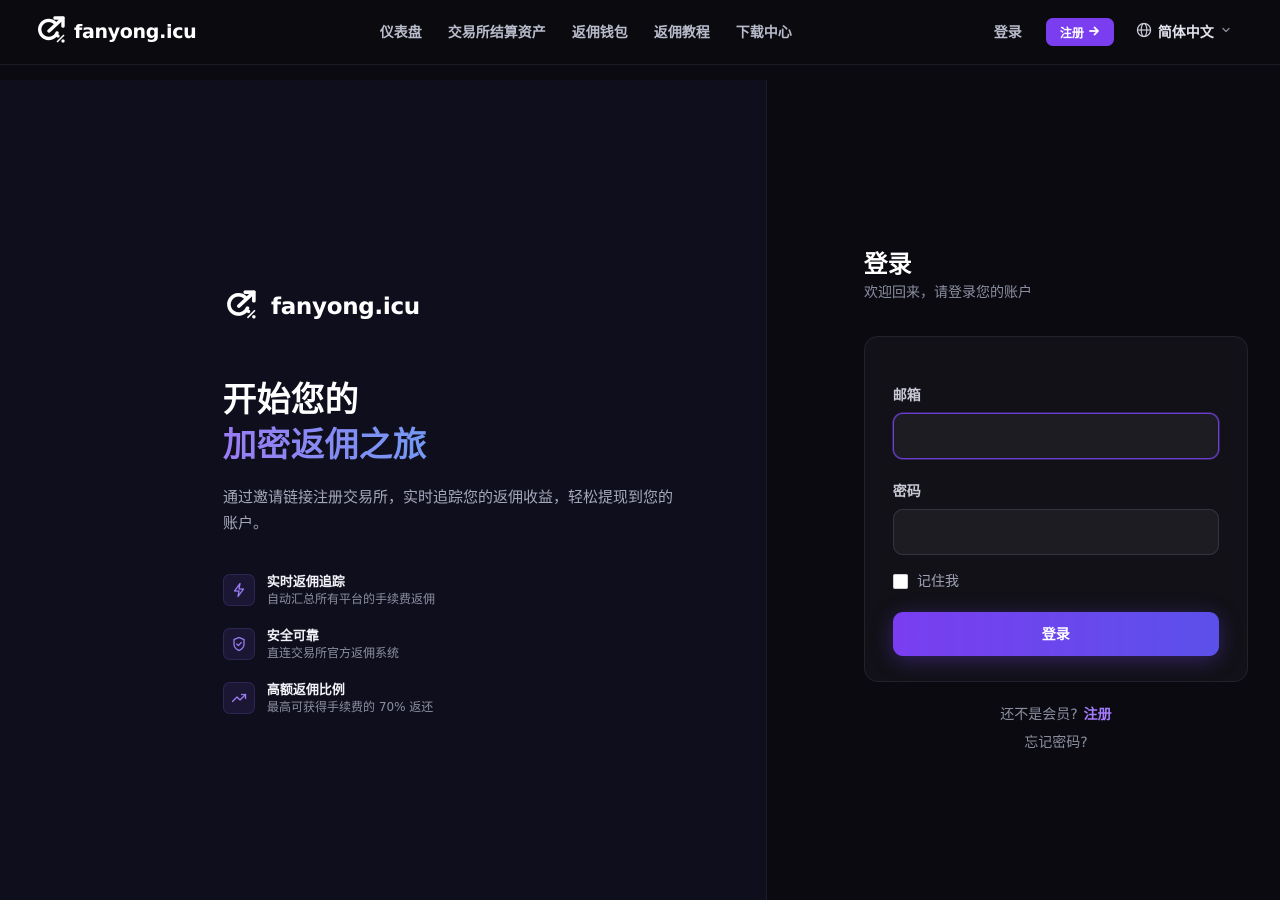 Image resolution: width=1280 pixels, height=900 pixels. I want to click on login-subtitle: 欢迎回来，请登录您的账户, so click(948, 293).